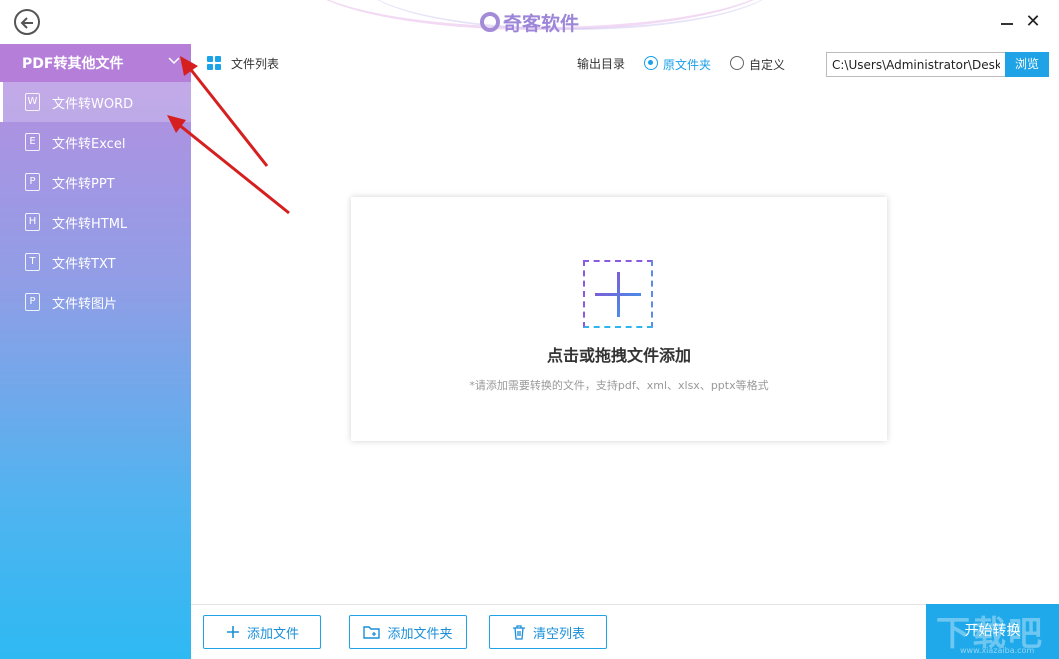 The width and height of the screenshot is (1059, 659). I want to click on brand-logo-icon, so click(490, 22).